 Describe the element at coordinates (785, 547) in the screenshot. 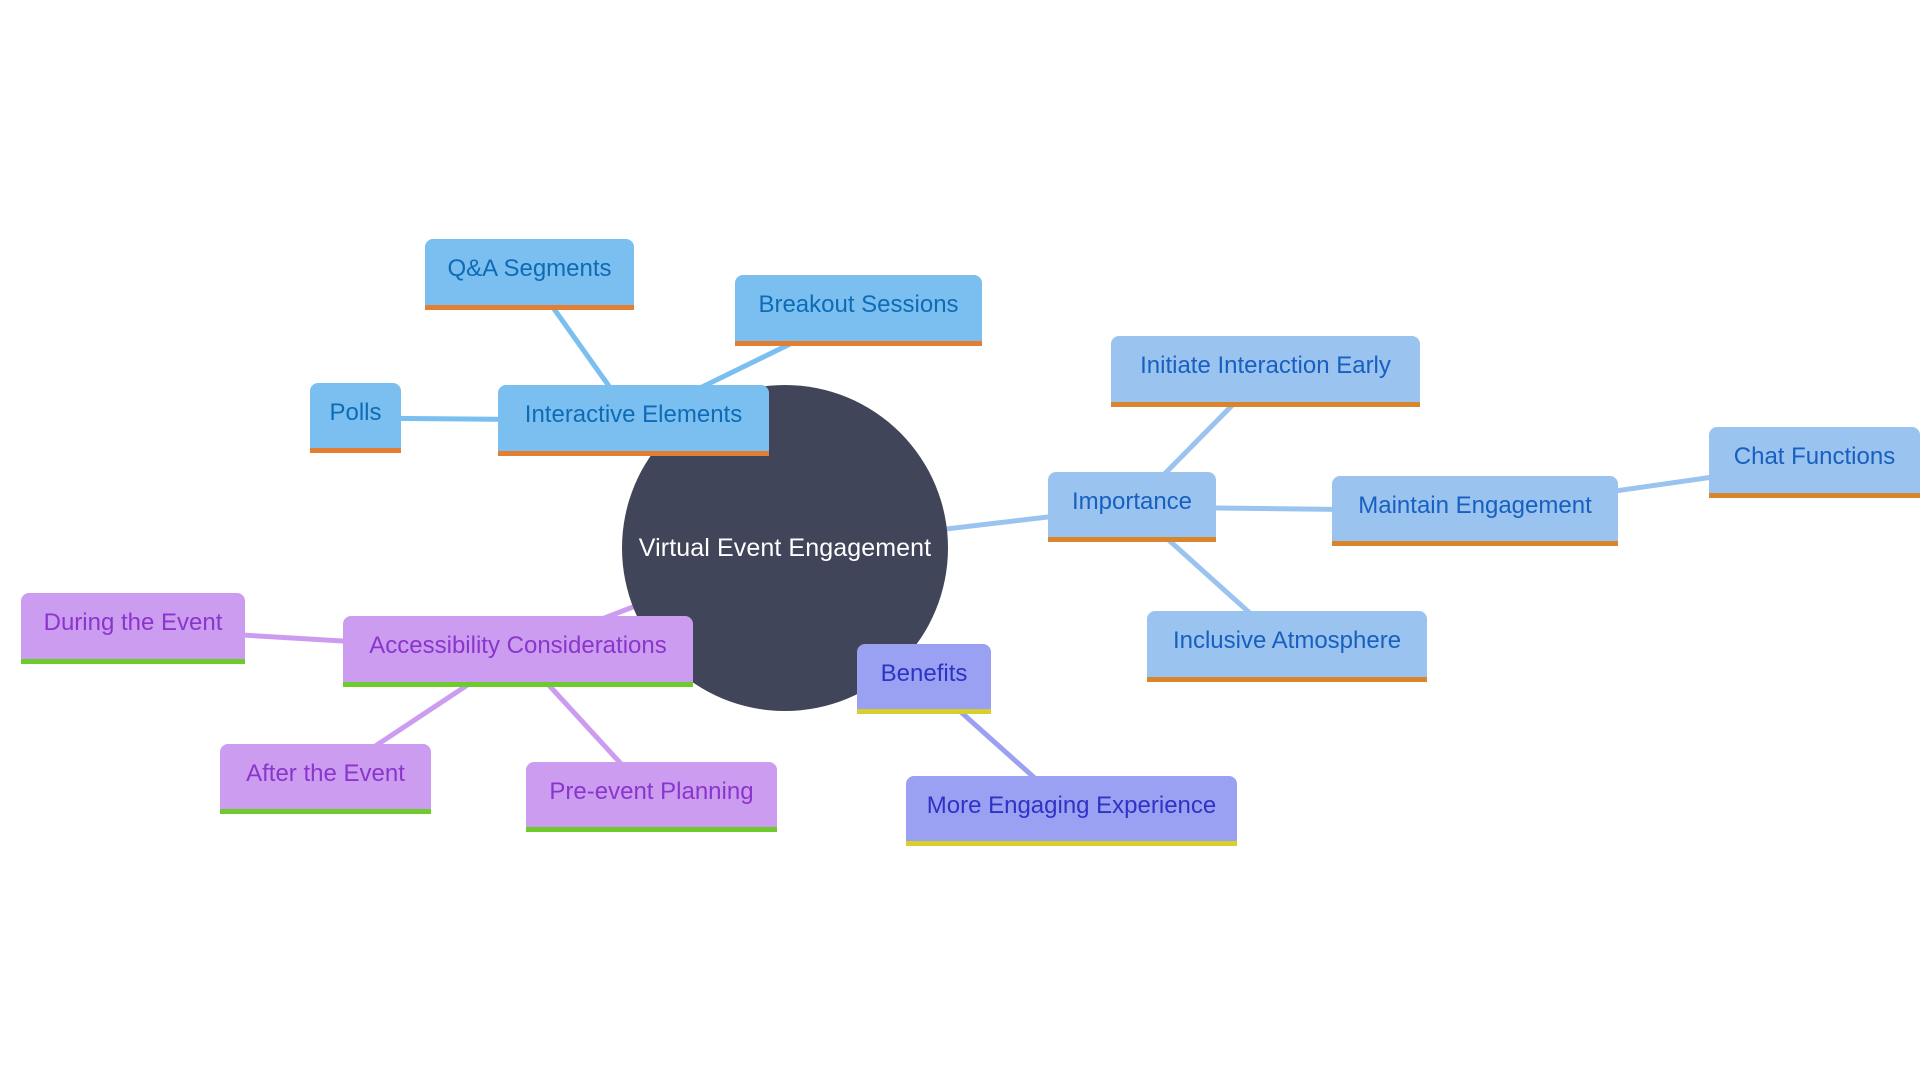

I see `root-label: Virtual Event Engagement` at that location.